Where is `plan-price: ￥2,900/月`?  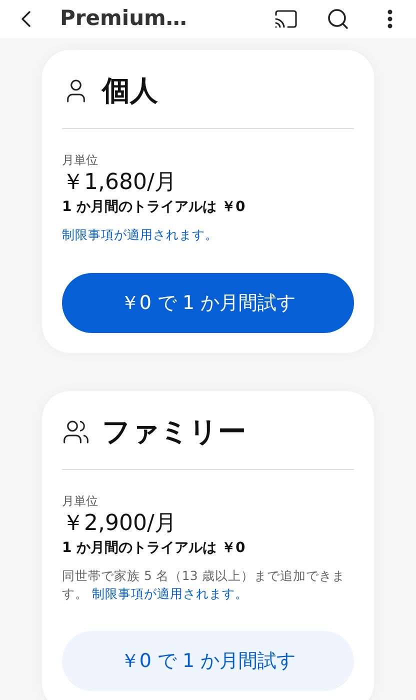 plan-price: ￥2,900/月 is located at coordinates (120, 524).